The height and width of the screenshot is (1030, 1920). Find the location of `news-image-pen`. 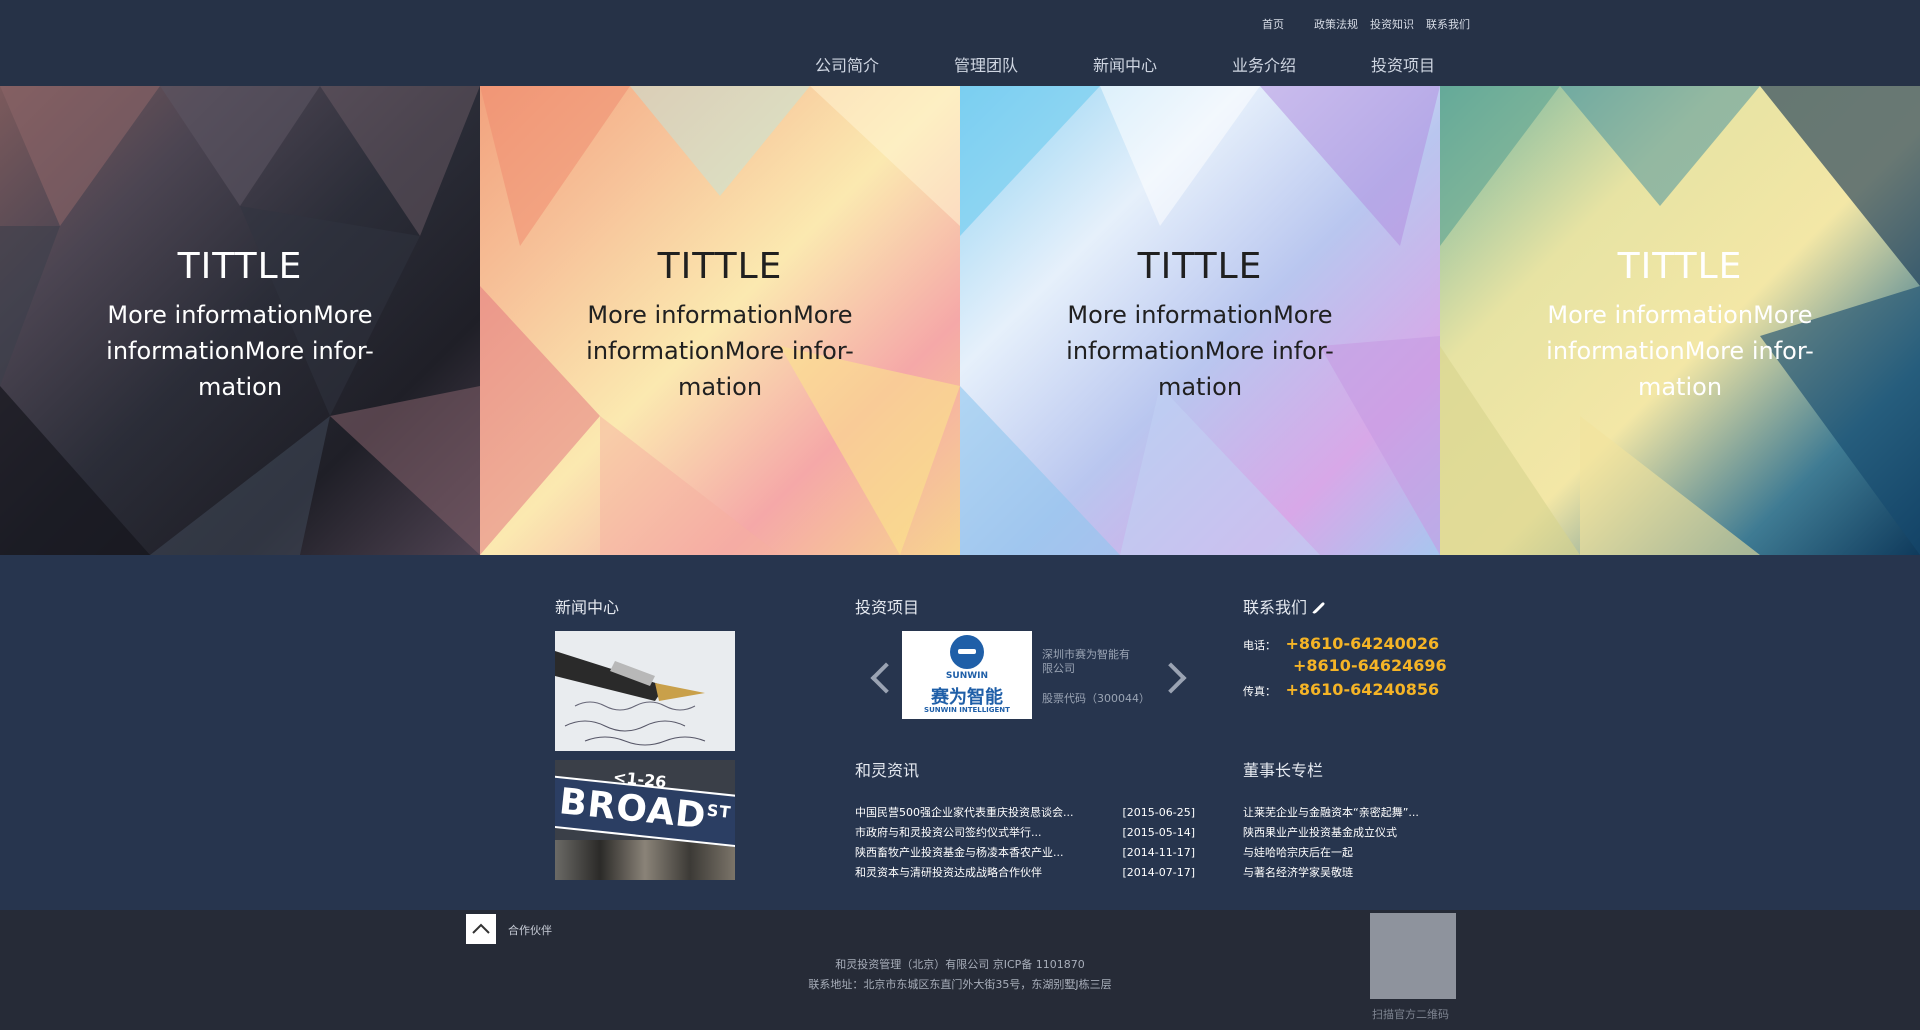

news-image-pen is located at coordinates (645, 691).